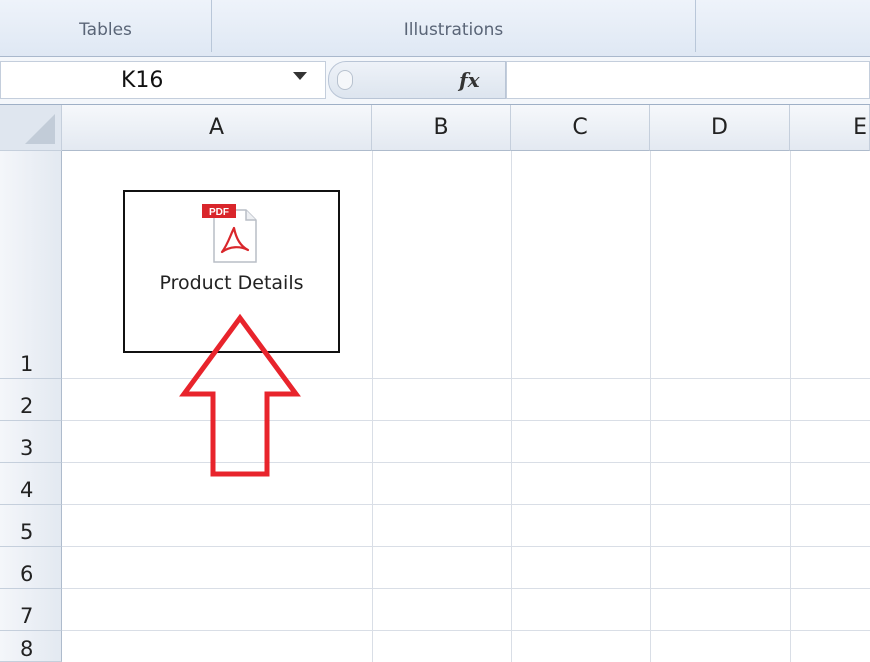 This screenshot has width=870, height=662. I want to click on ribbon-group-illustrations: Illustrations, so click(454, 26).